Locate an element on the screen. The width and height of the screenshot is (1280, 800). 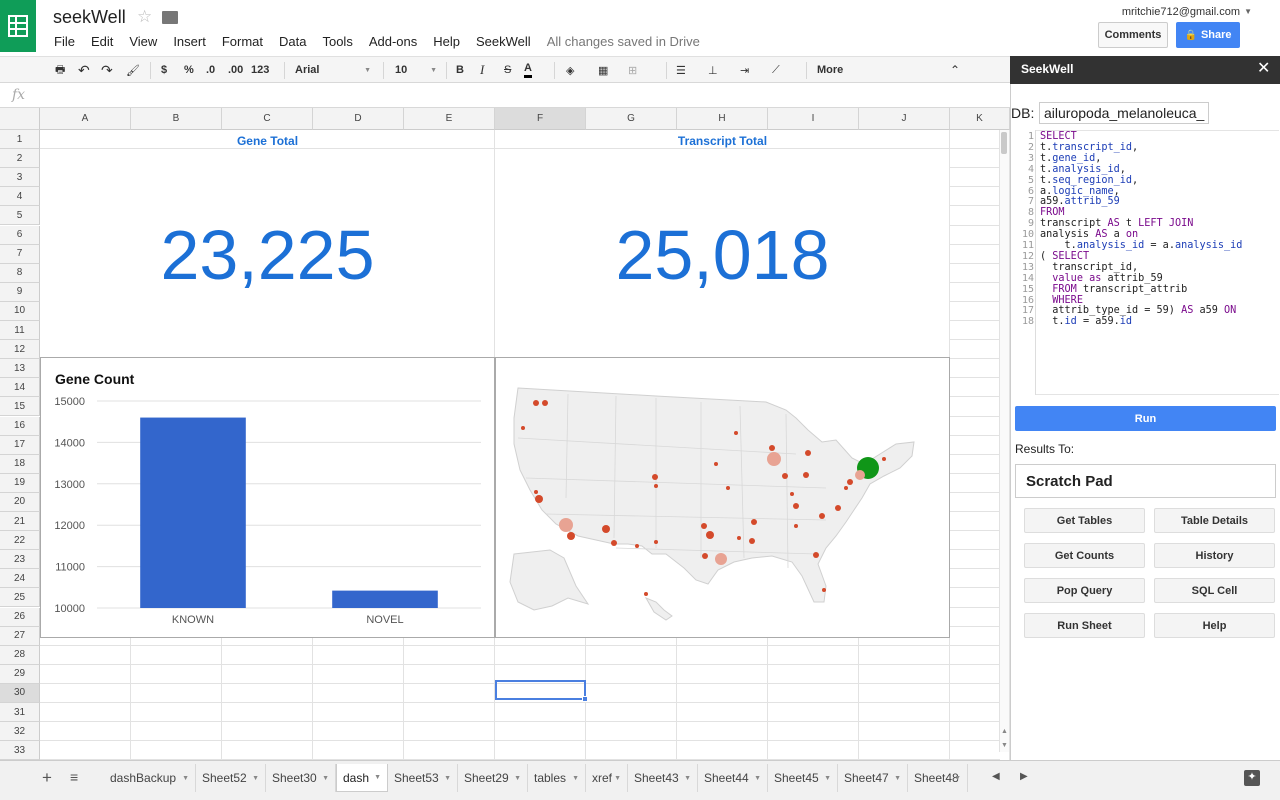
row-header-30: 30 is located at coordinates (20, 693).